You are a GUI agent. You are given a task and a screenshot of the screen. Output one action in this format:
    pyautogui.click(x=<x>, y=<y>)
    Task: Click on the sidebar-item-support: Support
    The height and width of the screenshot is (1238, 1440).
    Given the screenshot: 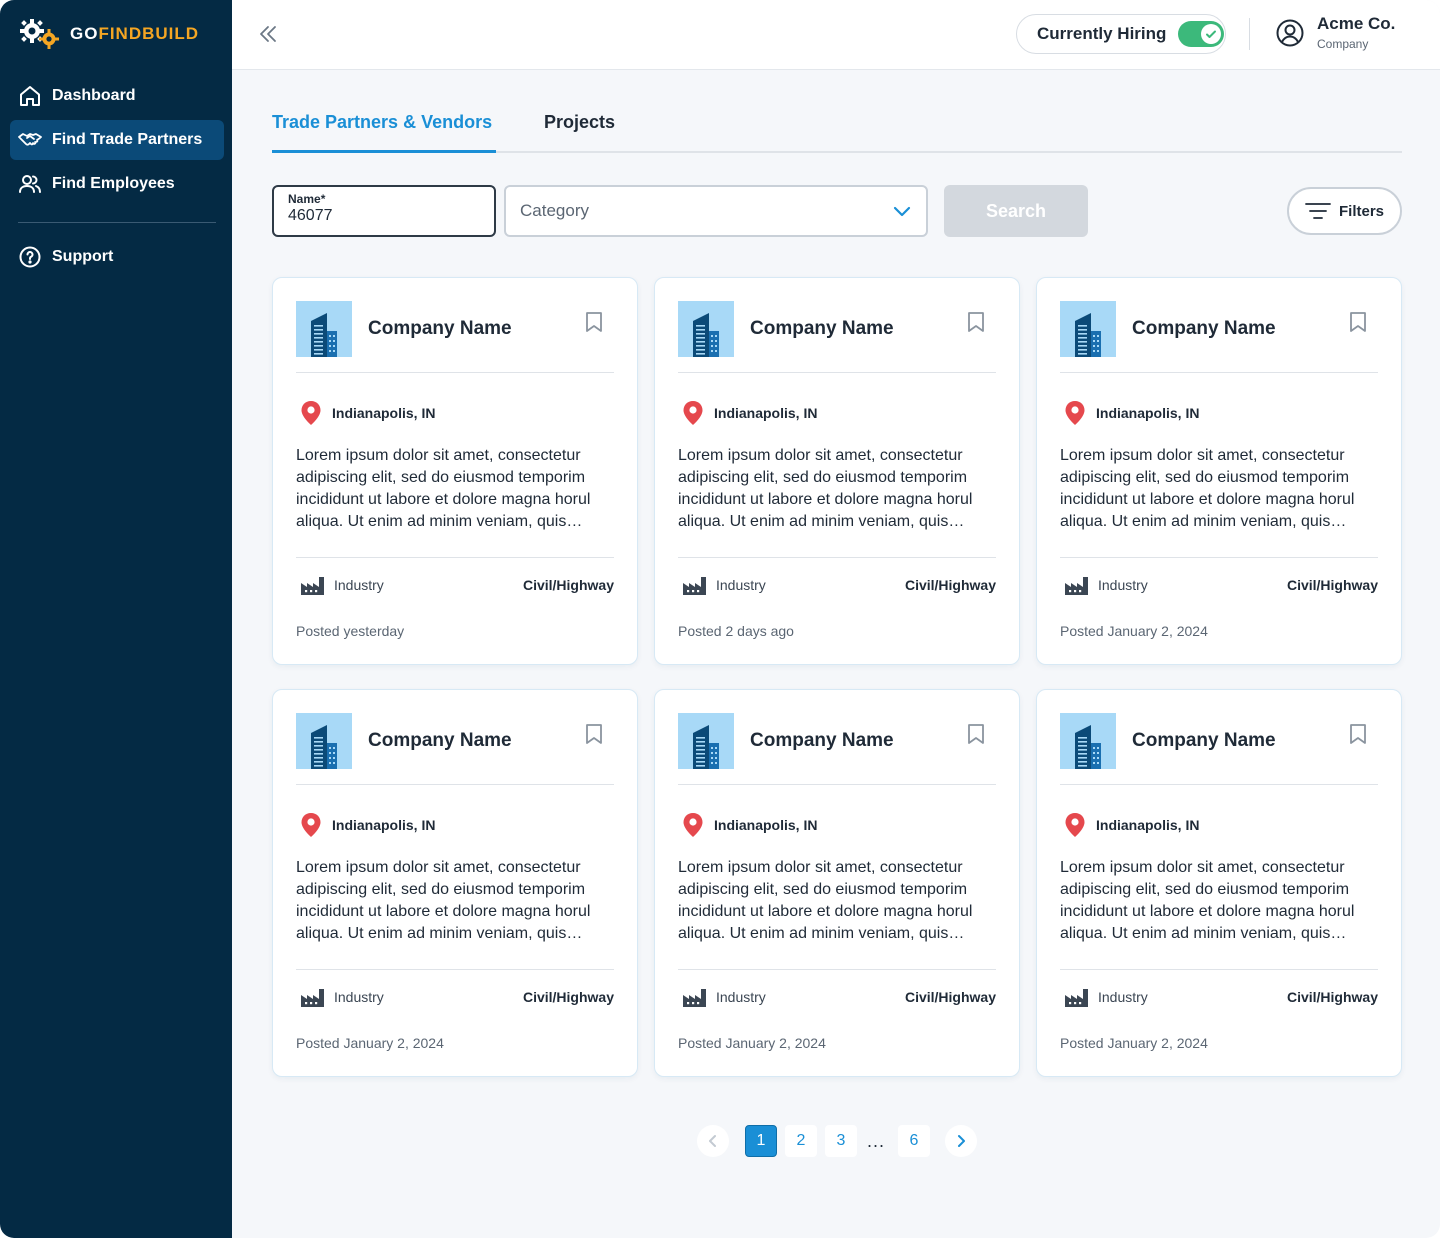 What is the action you would take?
    pyautogui.click(x=117, y=257)
    